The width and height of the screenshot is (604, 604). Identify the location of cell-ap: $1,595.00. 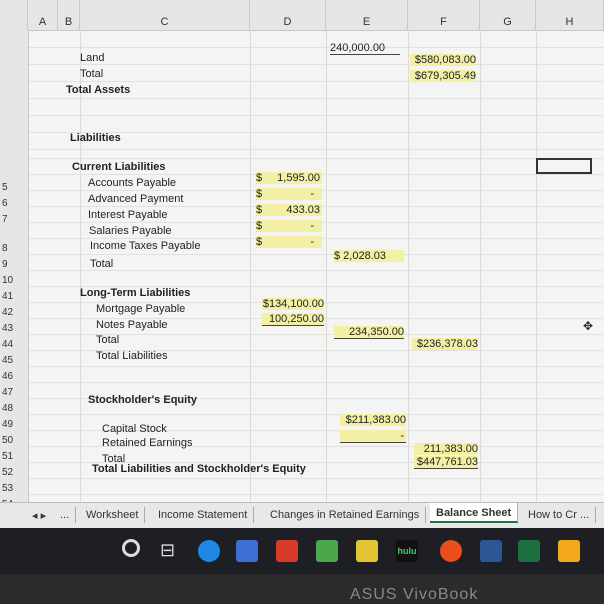
(289, 178).